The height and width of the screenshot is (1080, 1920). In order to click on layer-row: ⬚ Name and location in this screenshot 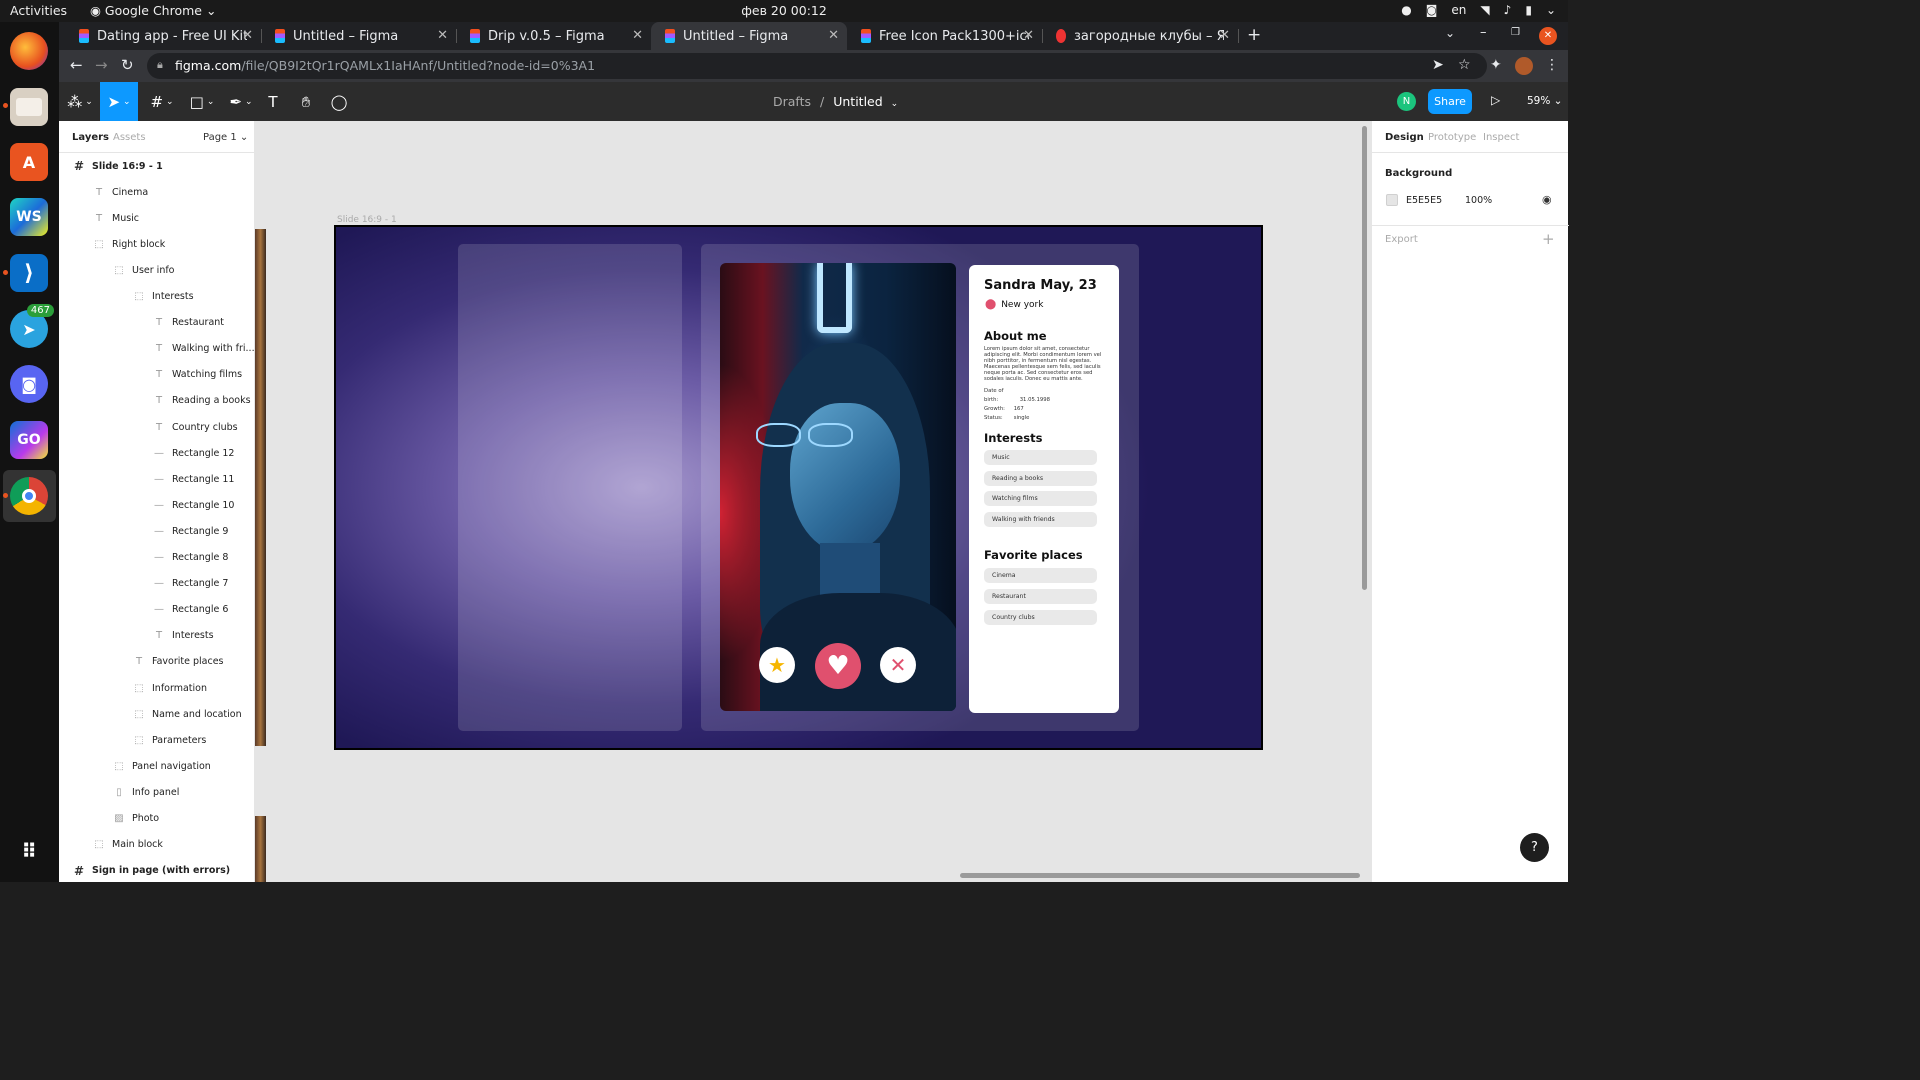, I will do `click(157, 714)`.